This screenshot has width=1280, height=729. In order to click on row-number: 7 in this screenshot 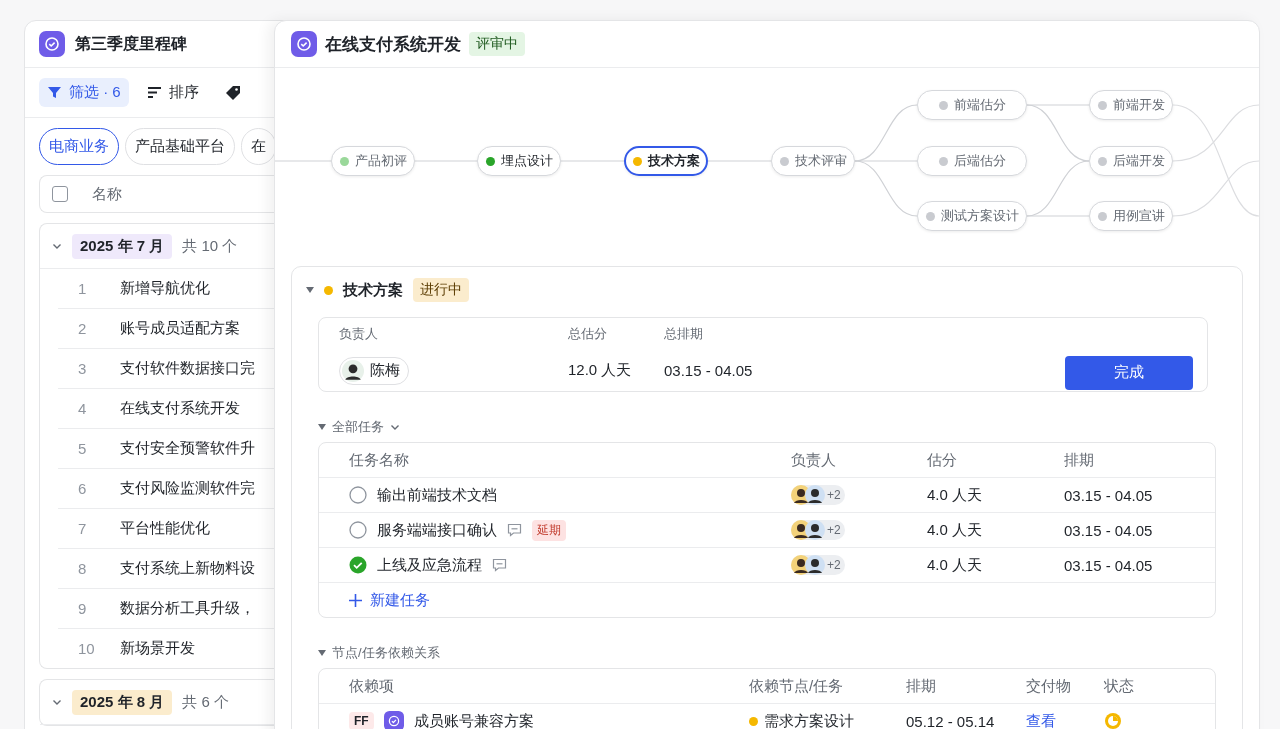, I will do `click(82, 528)`.